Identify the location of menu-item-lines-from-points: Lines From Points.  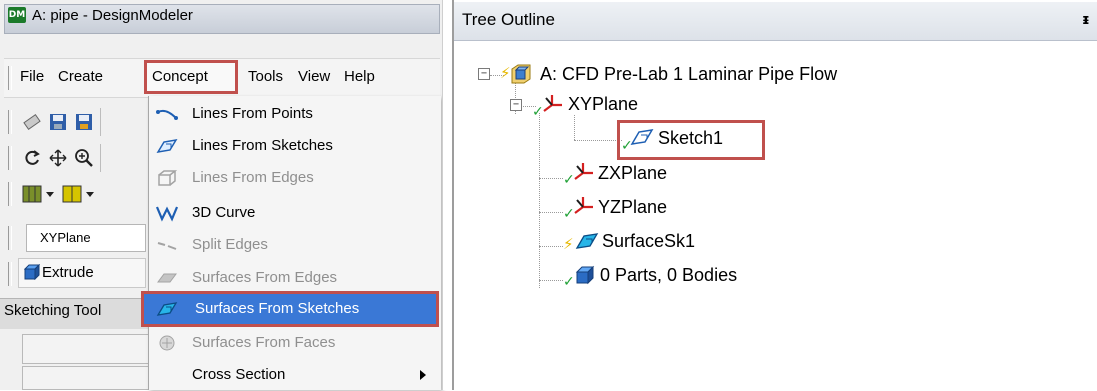
(294, 114).